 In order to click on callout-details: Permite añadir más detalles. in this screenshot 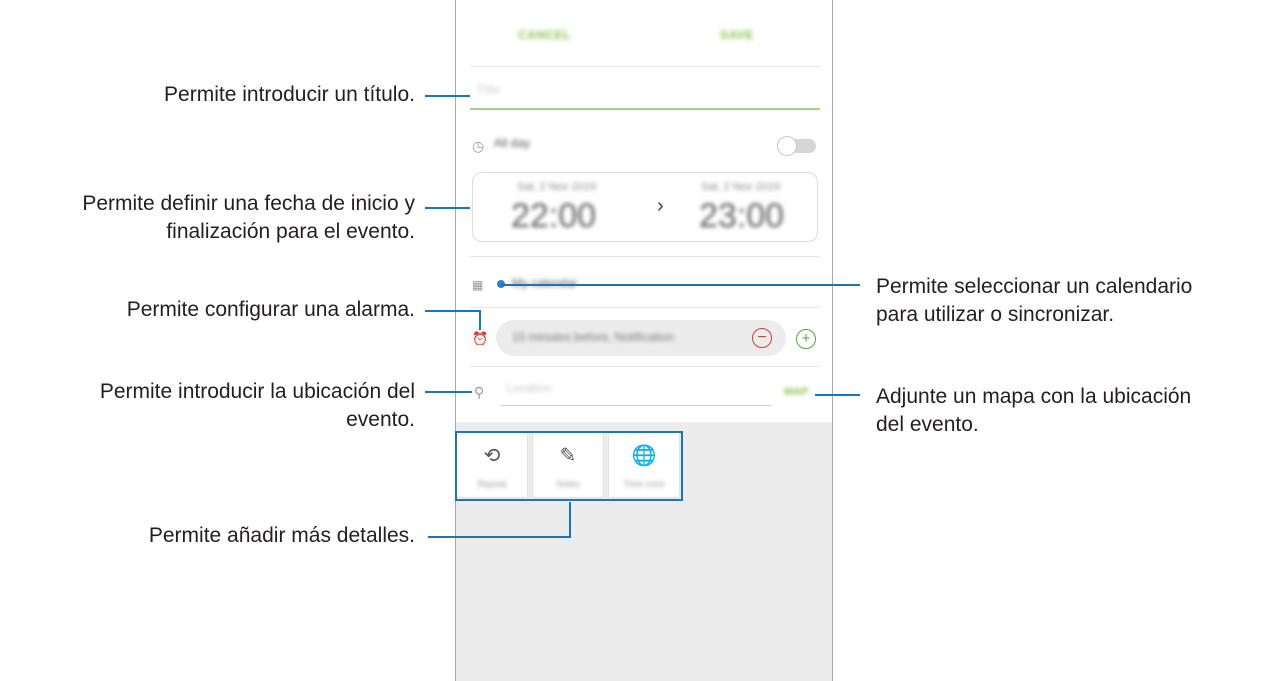, I will do `click(281, 535)`.